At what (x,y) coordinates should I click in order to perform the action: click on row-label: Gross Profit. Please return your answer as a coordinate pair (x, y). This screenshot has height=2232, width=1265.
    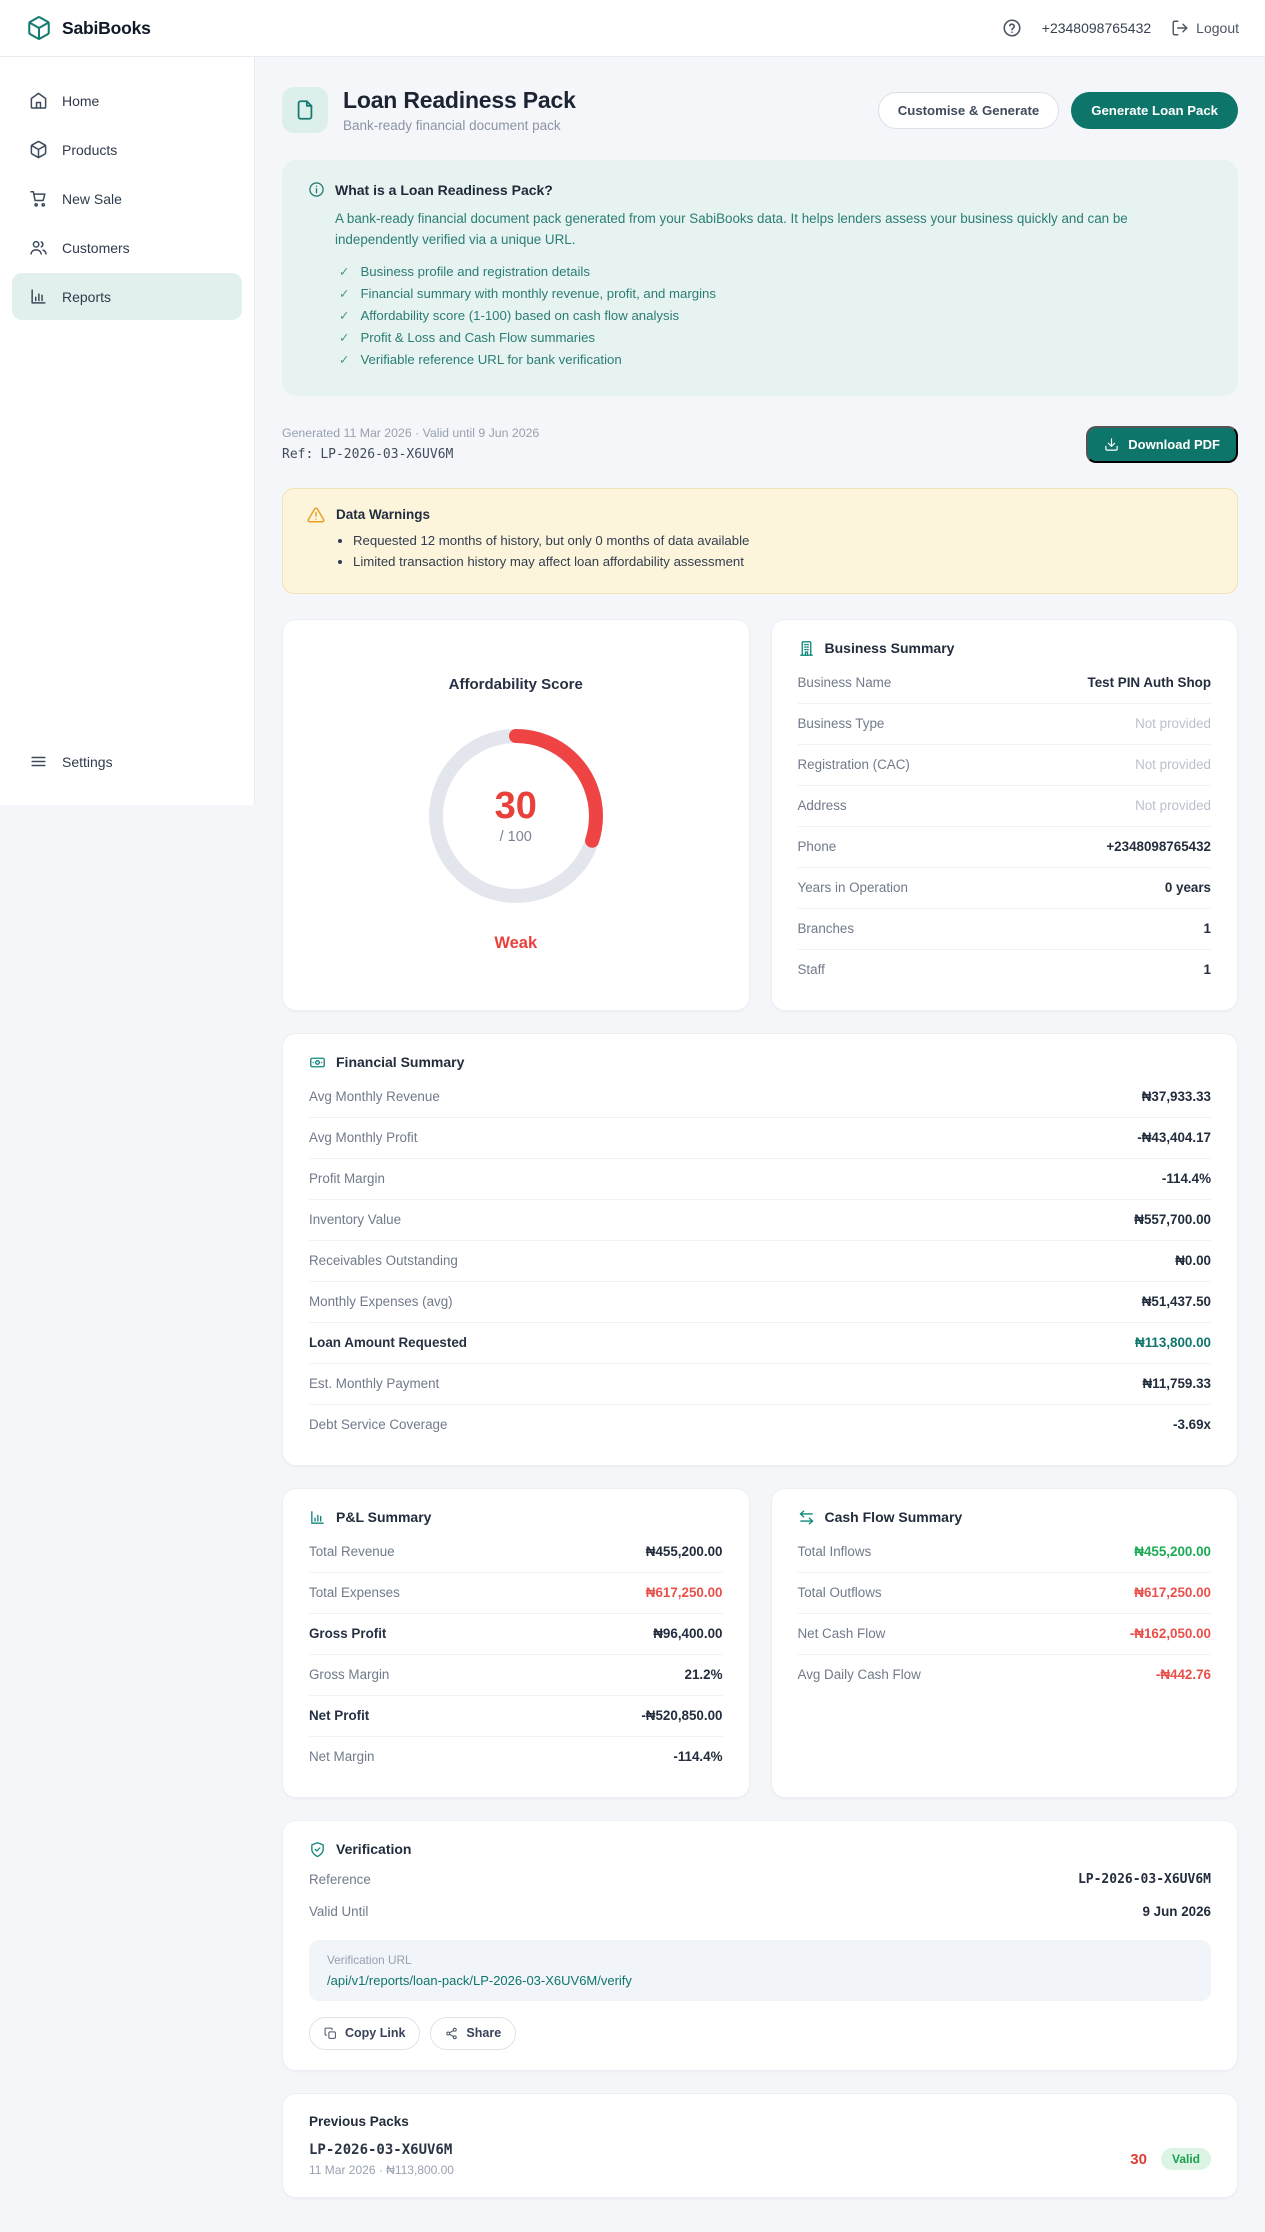
    Looking at the image, I should click on (348, 1634).